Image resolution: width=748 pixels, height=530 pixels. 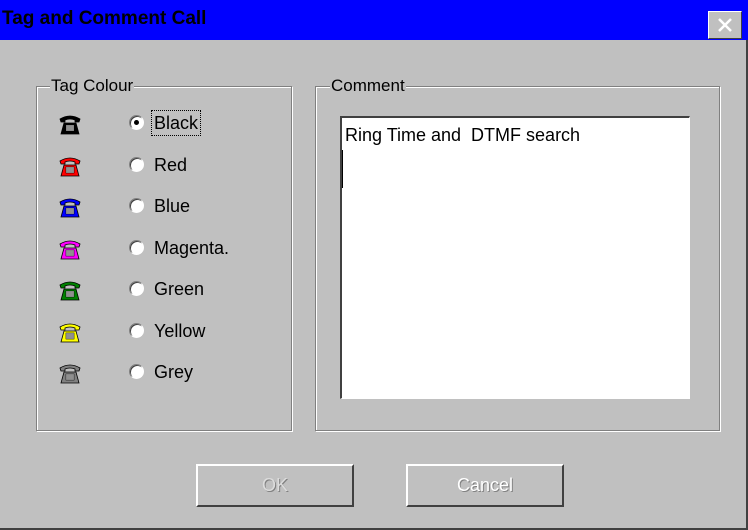 What do you see at coordinates (374, 20) in the screenshot?
I see `title-bar: Tag and Comment Call` at bounding box center [374, 20].